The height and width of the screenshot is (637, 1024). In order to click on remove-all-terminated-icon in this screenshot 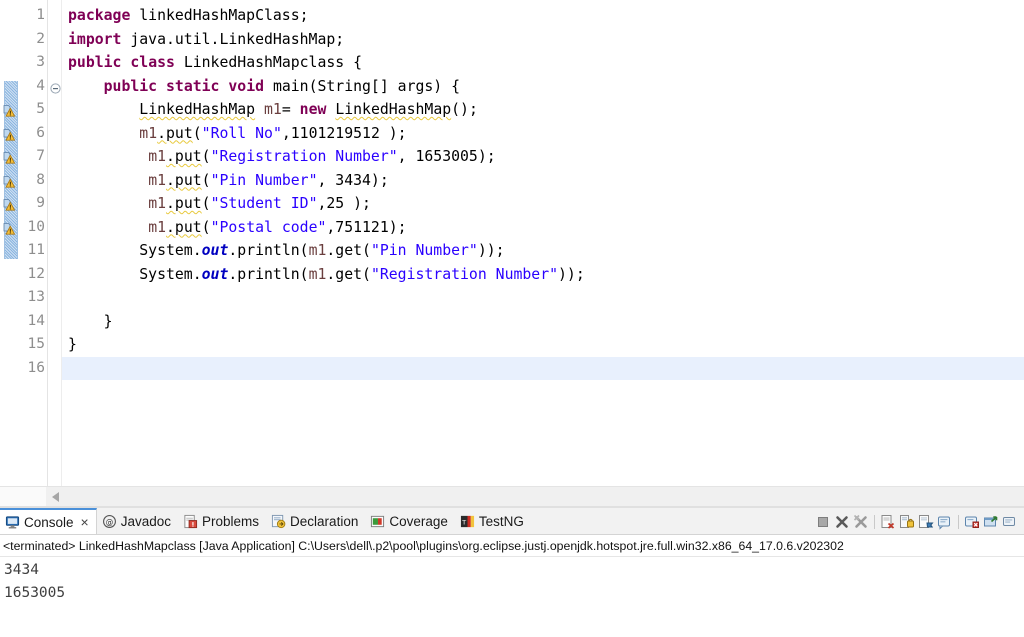, I will do `click(861, 522)`.